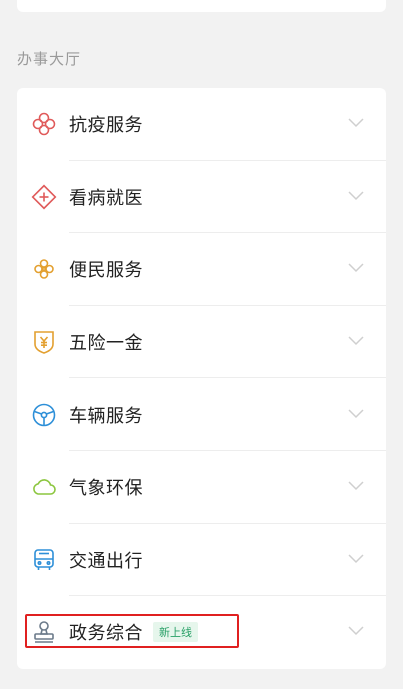  I want to click on service-item-transport: 交通出行, so click(201, 560).